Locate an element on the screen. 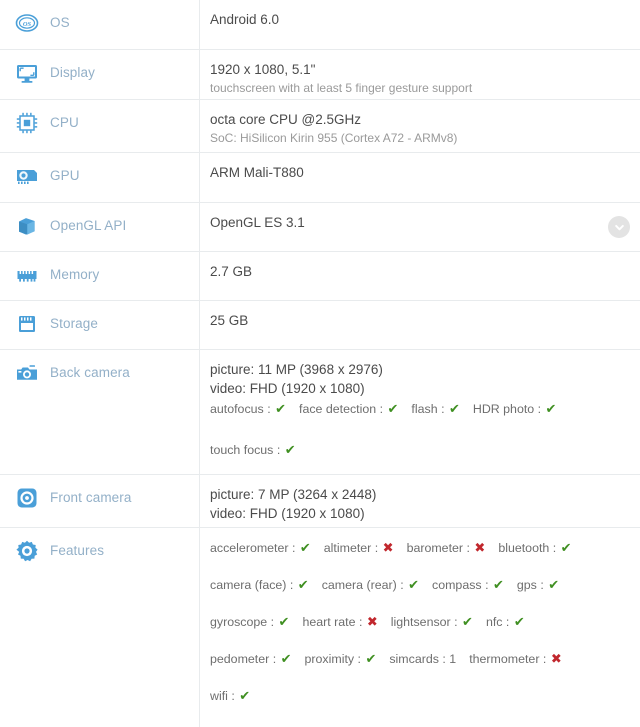  value-cell-os: Android 6.0 is located at coordinates (420, 24).